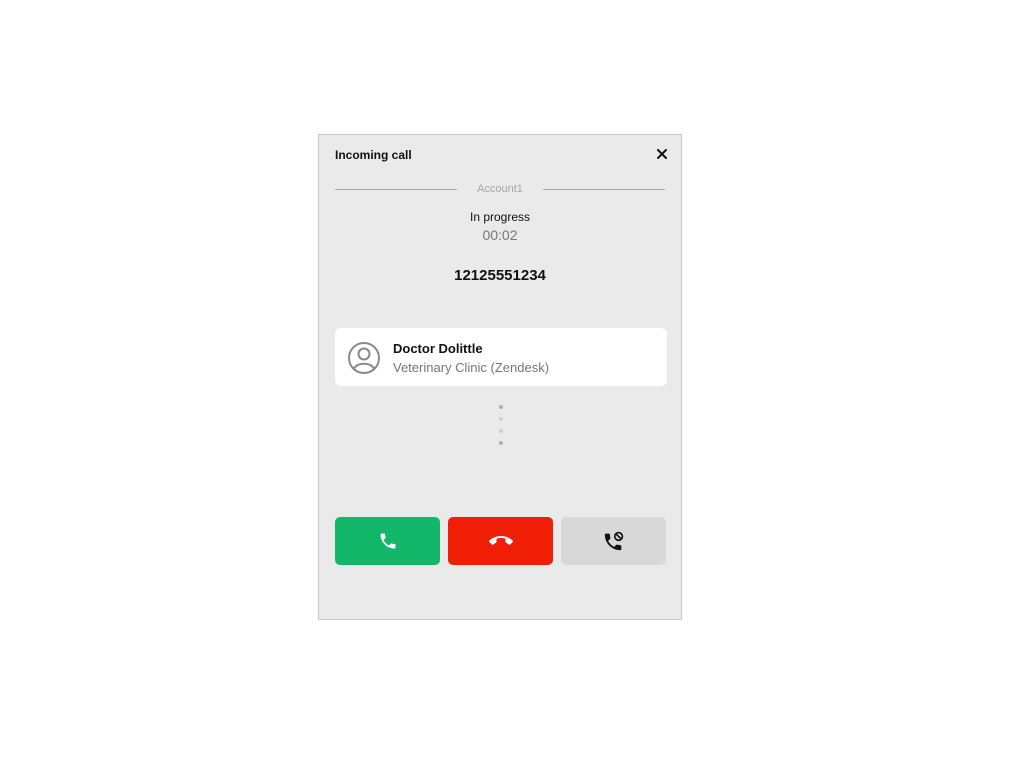 The width and height of the screenshot is (1024, 768). I want to click on decline-call-button, so click(500, 541).